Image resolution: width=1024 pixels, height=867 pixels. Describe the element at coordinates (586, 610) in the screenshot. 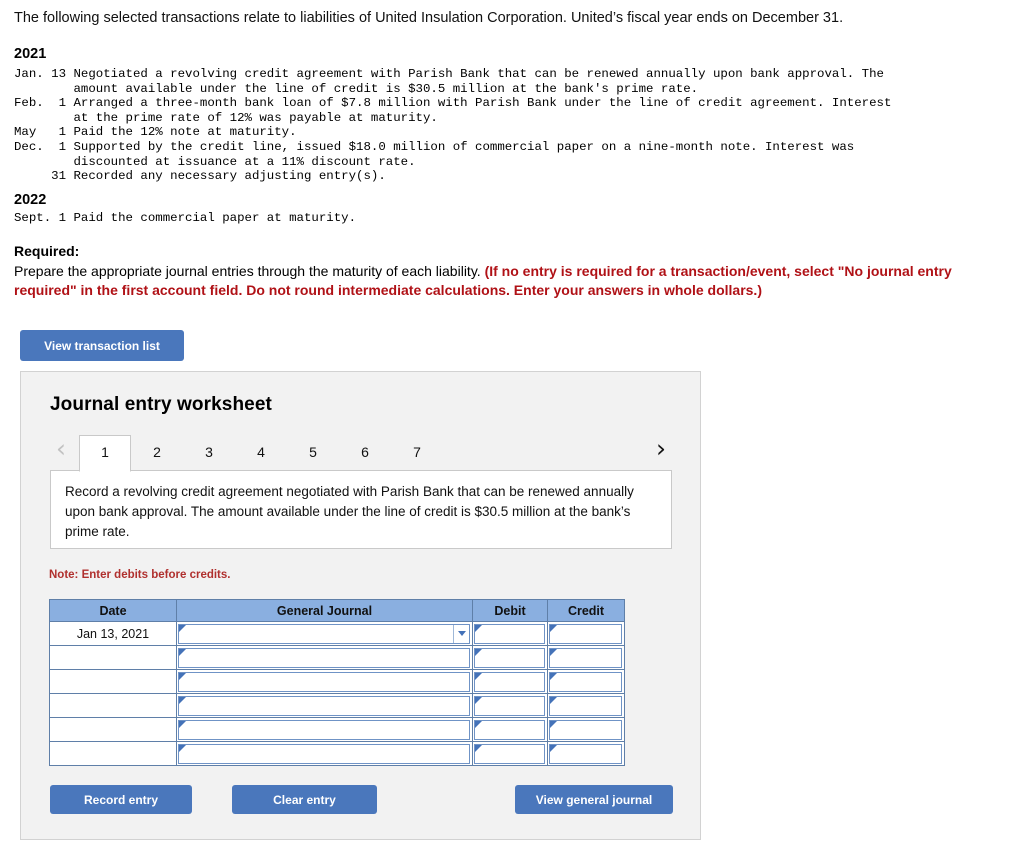

I see `column-header-credit: Credit` at that location.